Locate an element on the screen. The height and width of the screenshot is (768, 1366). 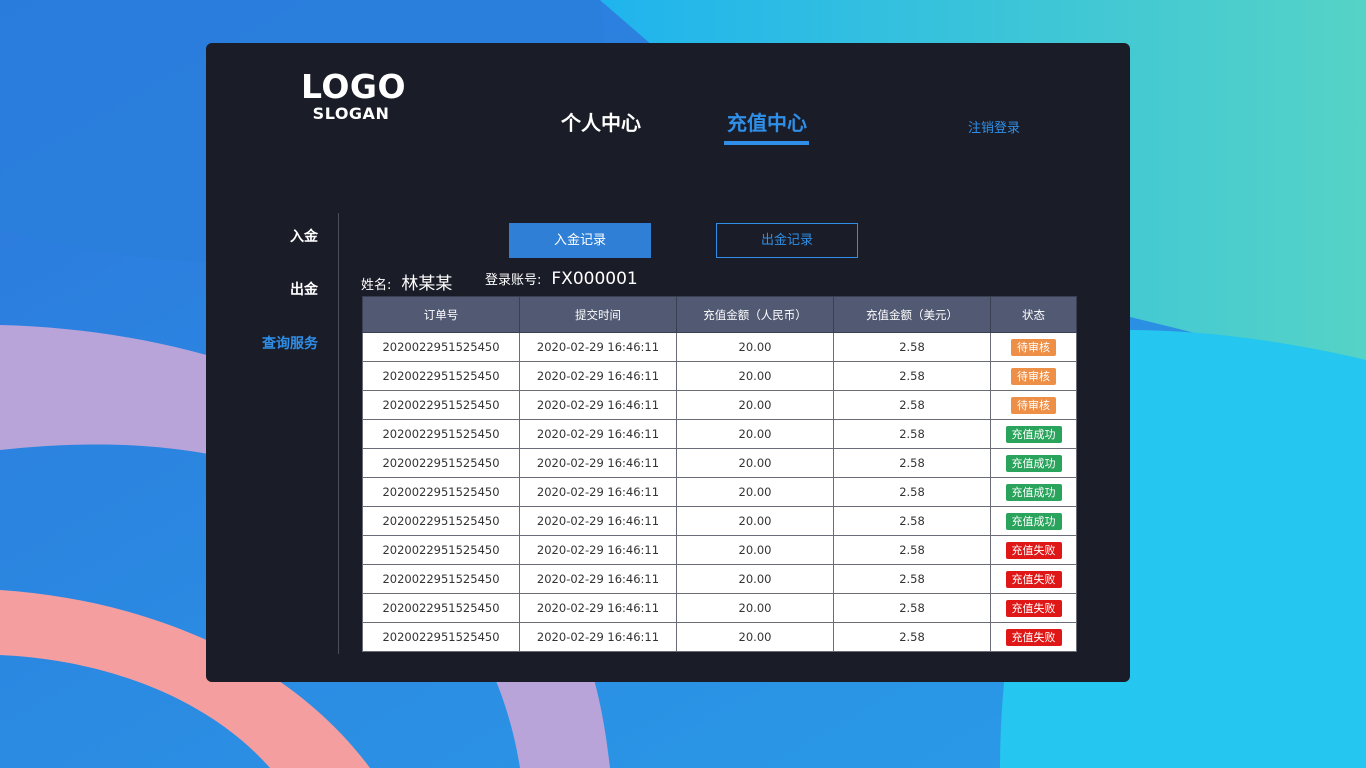
sidebar-item-deposit: 入金 is located at coordinates (304, 236).